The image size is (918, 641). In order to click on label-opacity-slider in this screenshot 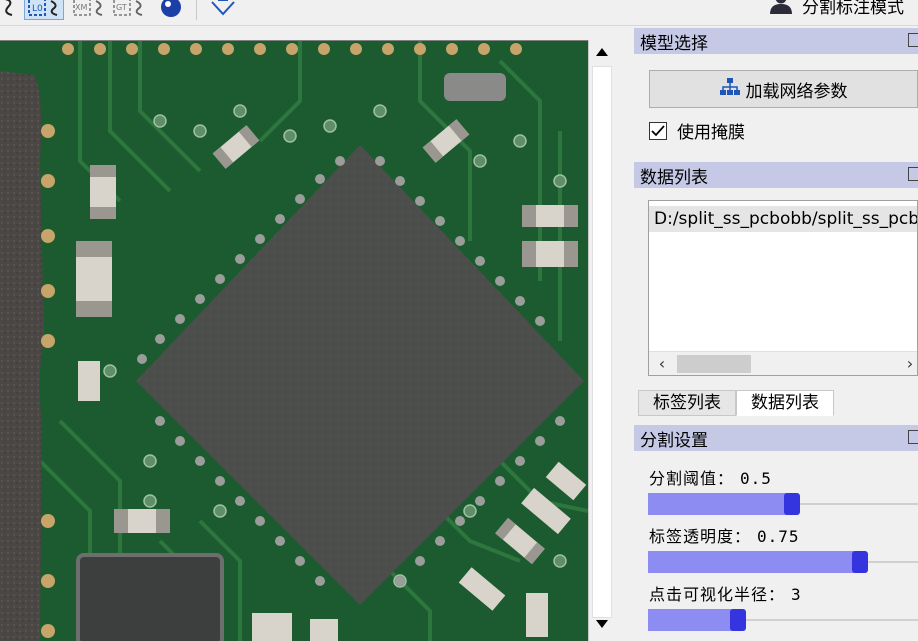, I will do `click(783, 562)`.